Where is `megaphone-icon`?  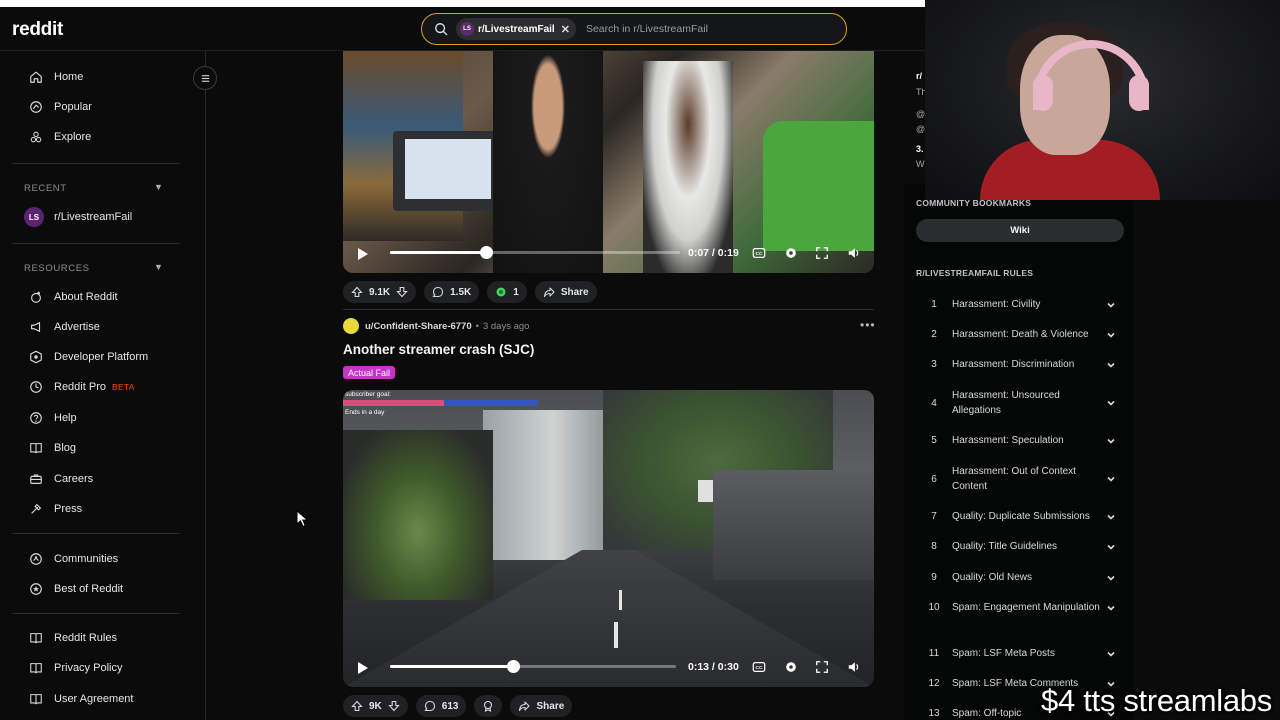 megaphone-icon is located at coordinates (36, 327).